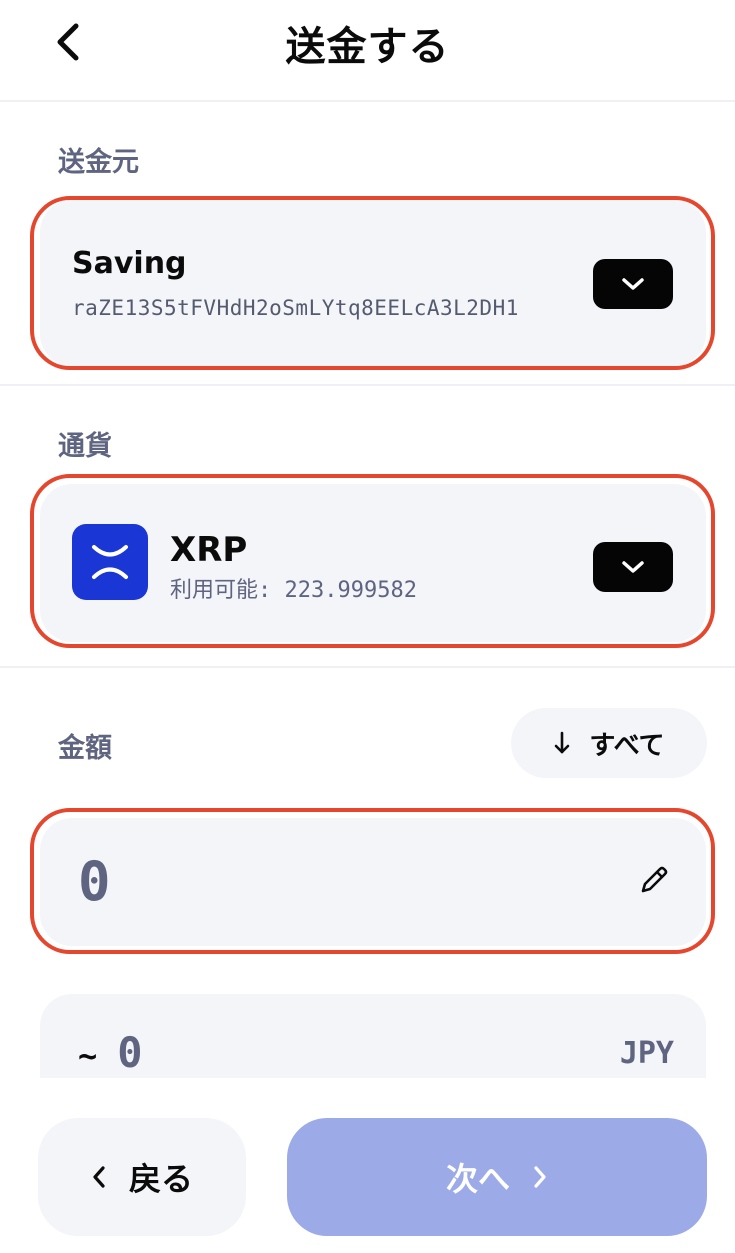 The width and height of the screenshot is (735, 1253). Describe the element at coordinates (129, 263) in the screenshot. I see `account-name: Saving` at that location.